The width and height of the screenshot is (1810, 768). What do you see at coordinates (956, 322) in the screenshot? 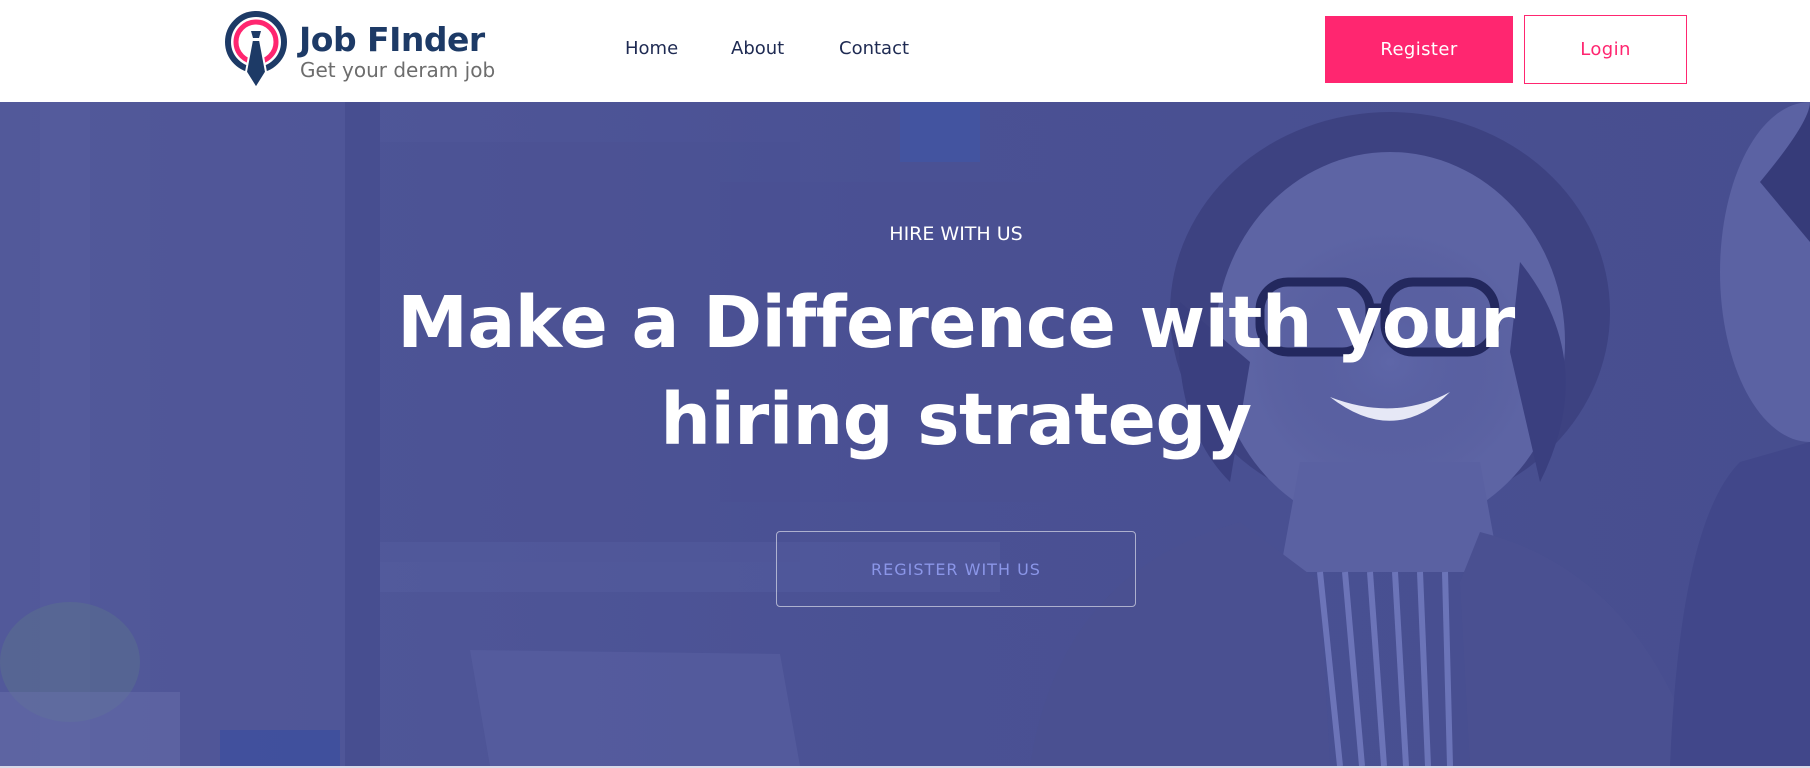
I see `hero-title-line-1: Make a Difference with your` at bounding box center [956, 322].